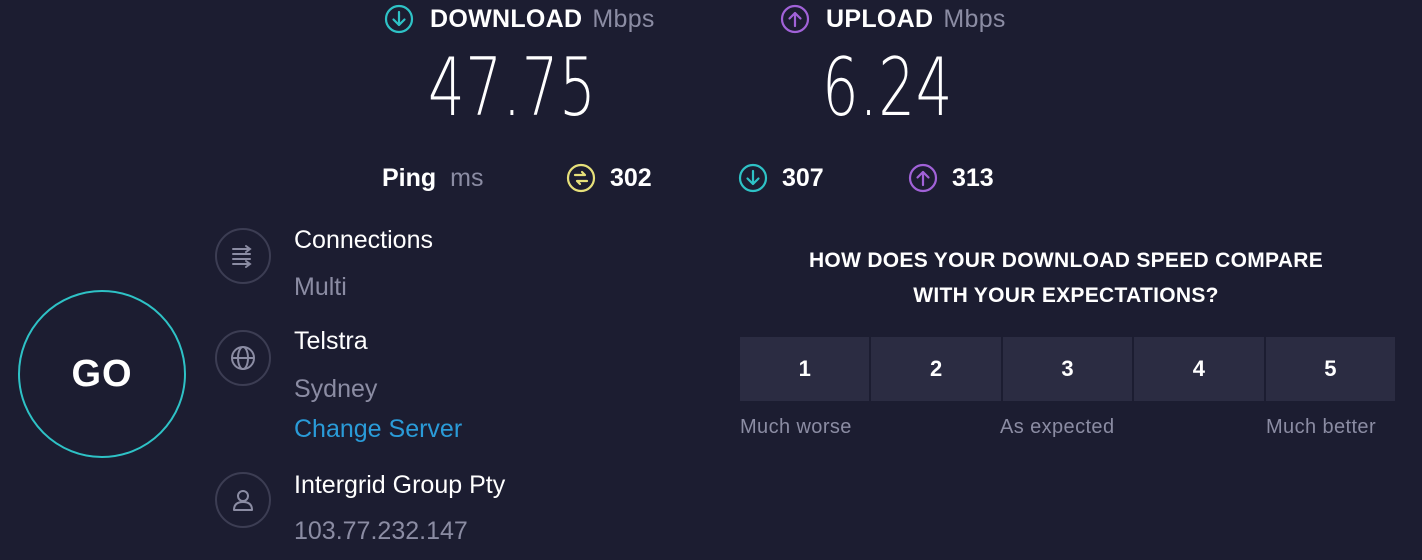 The image size is (1422, 560). What do you see at coordinates (923, 178) in the screenshot?
I see `upload-ping-icon` at bounding box center [923, 178].